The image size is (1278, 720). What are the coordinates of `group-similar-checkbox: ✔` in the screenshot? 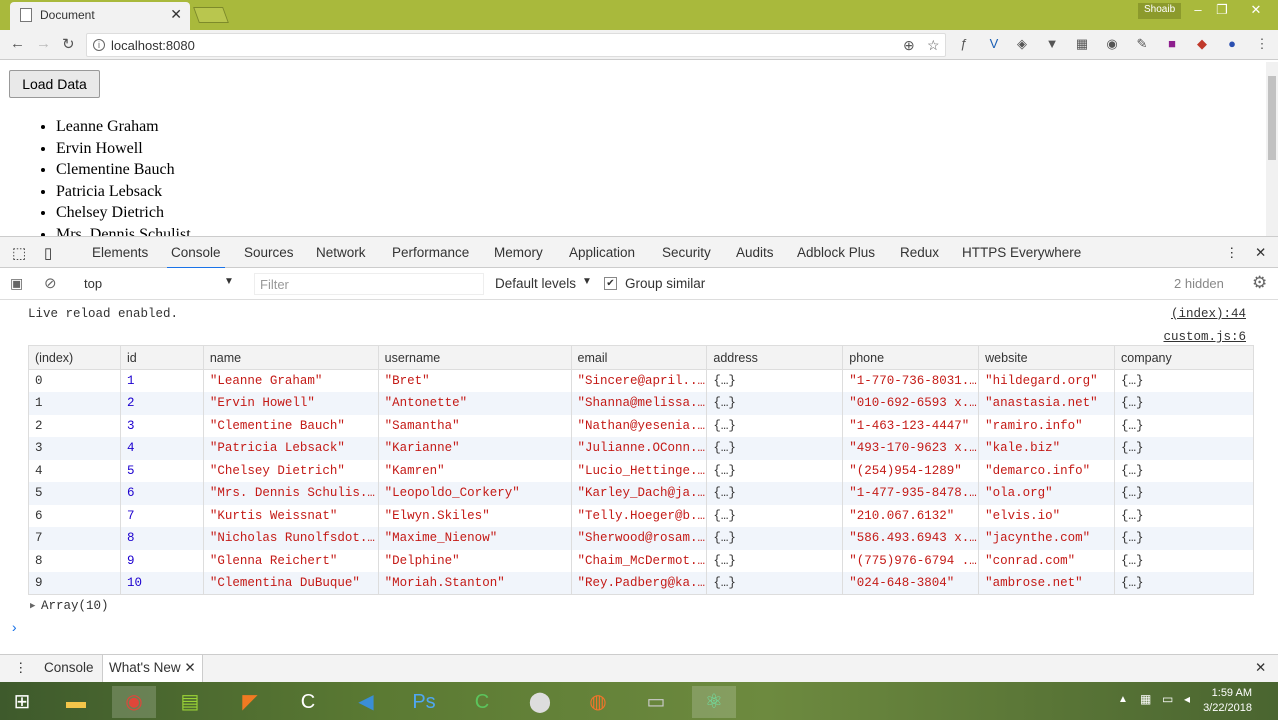 It's located at (610, 283).